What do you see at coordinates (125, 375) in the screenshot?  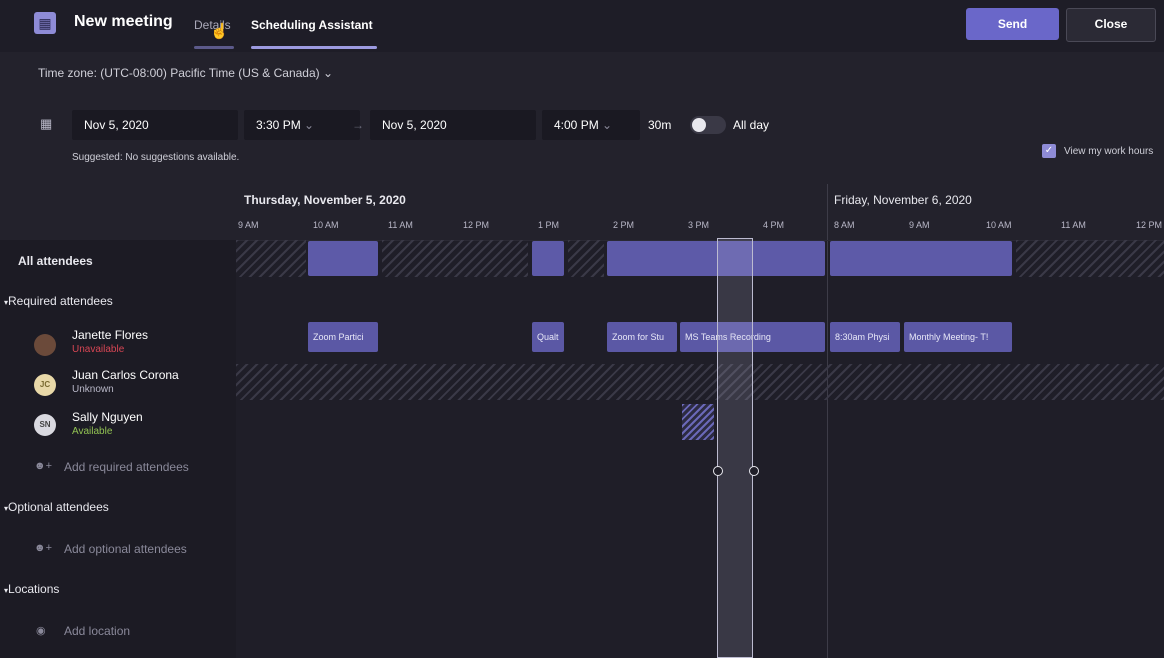 I see `attendee-name: Juan Carlos Corona` at bounding box center [125, 375].